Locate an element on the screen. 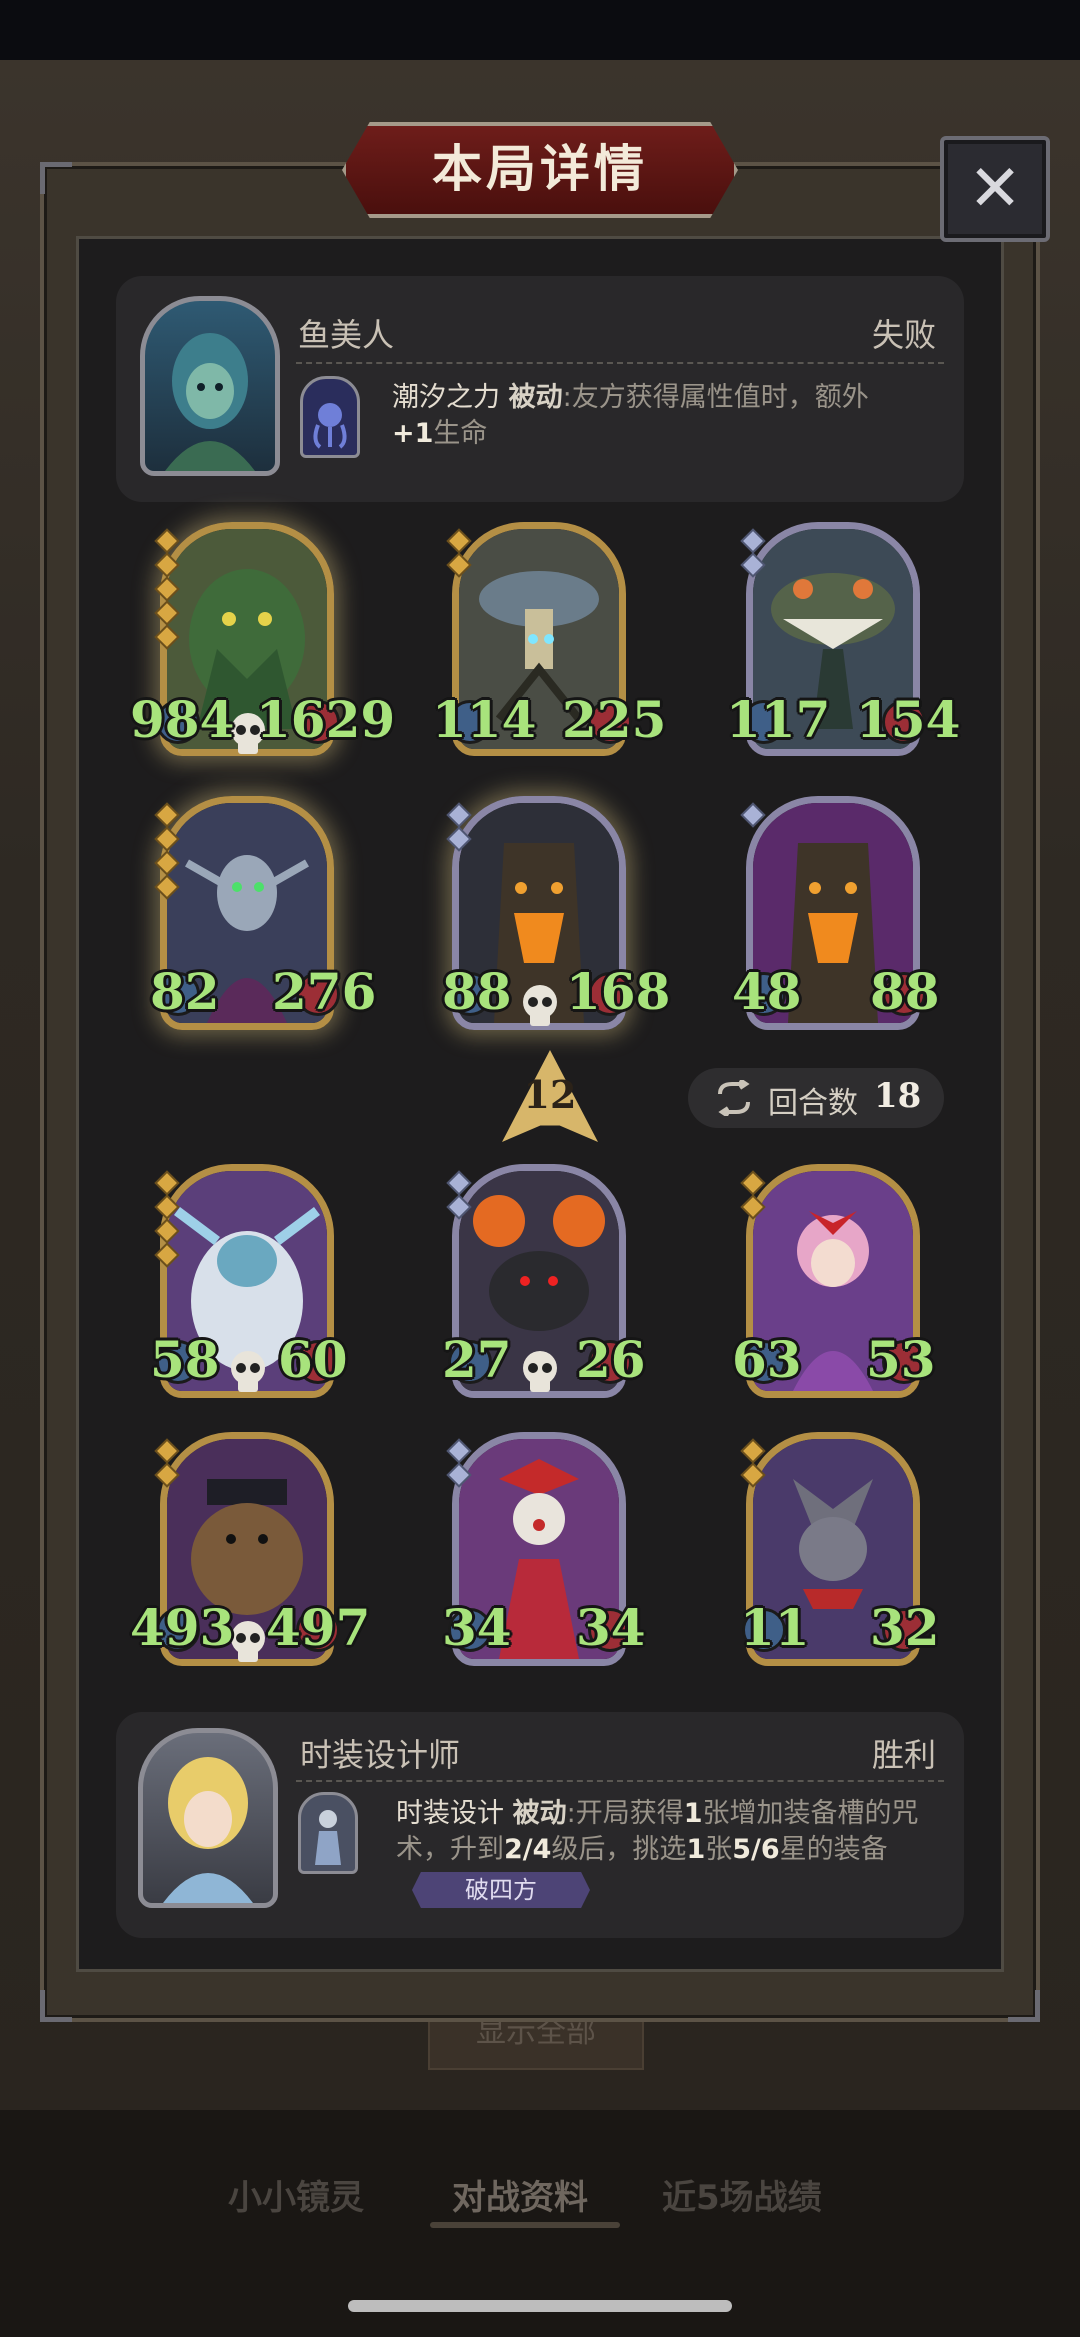 The height and width of the screenshot is (2337, 1080). attack-value: 88 is located at coordinates (477, 991).